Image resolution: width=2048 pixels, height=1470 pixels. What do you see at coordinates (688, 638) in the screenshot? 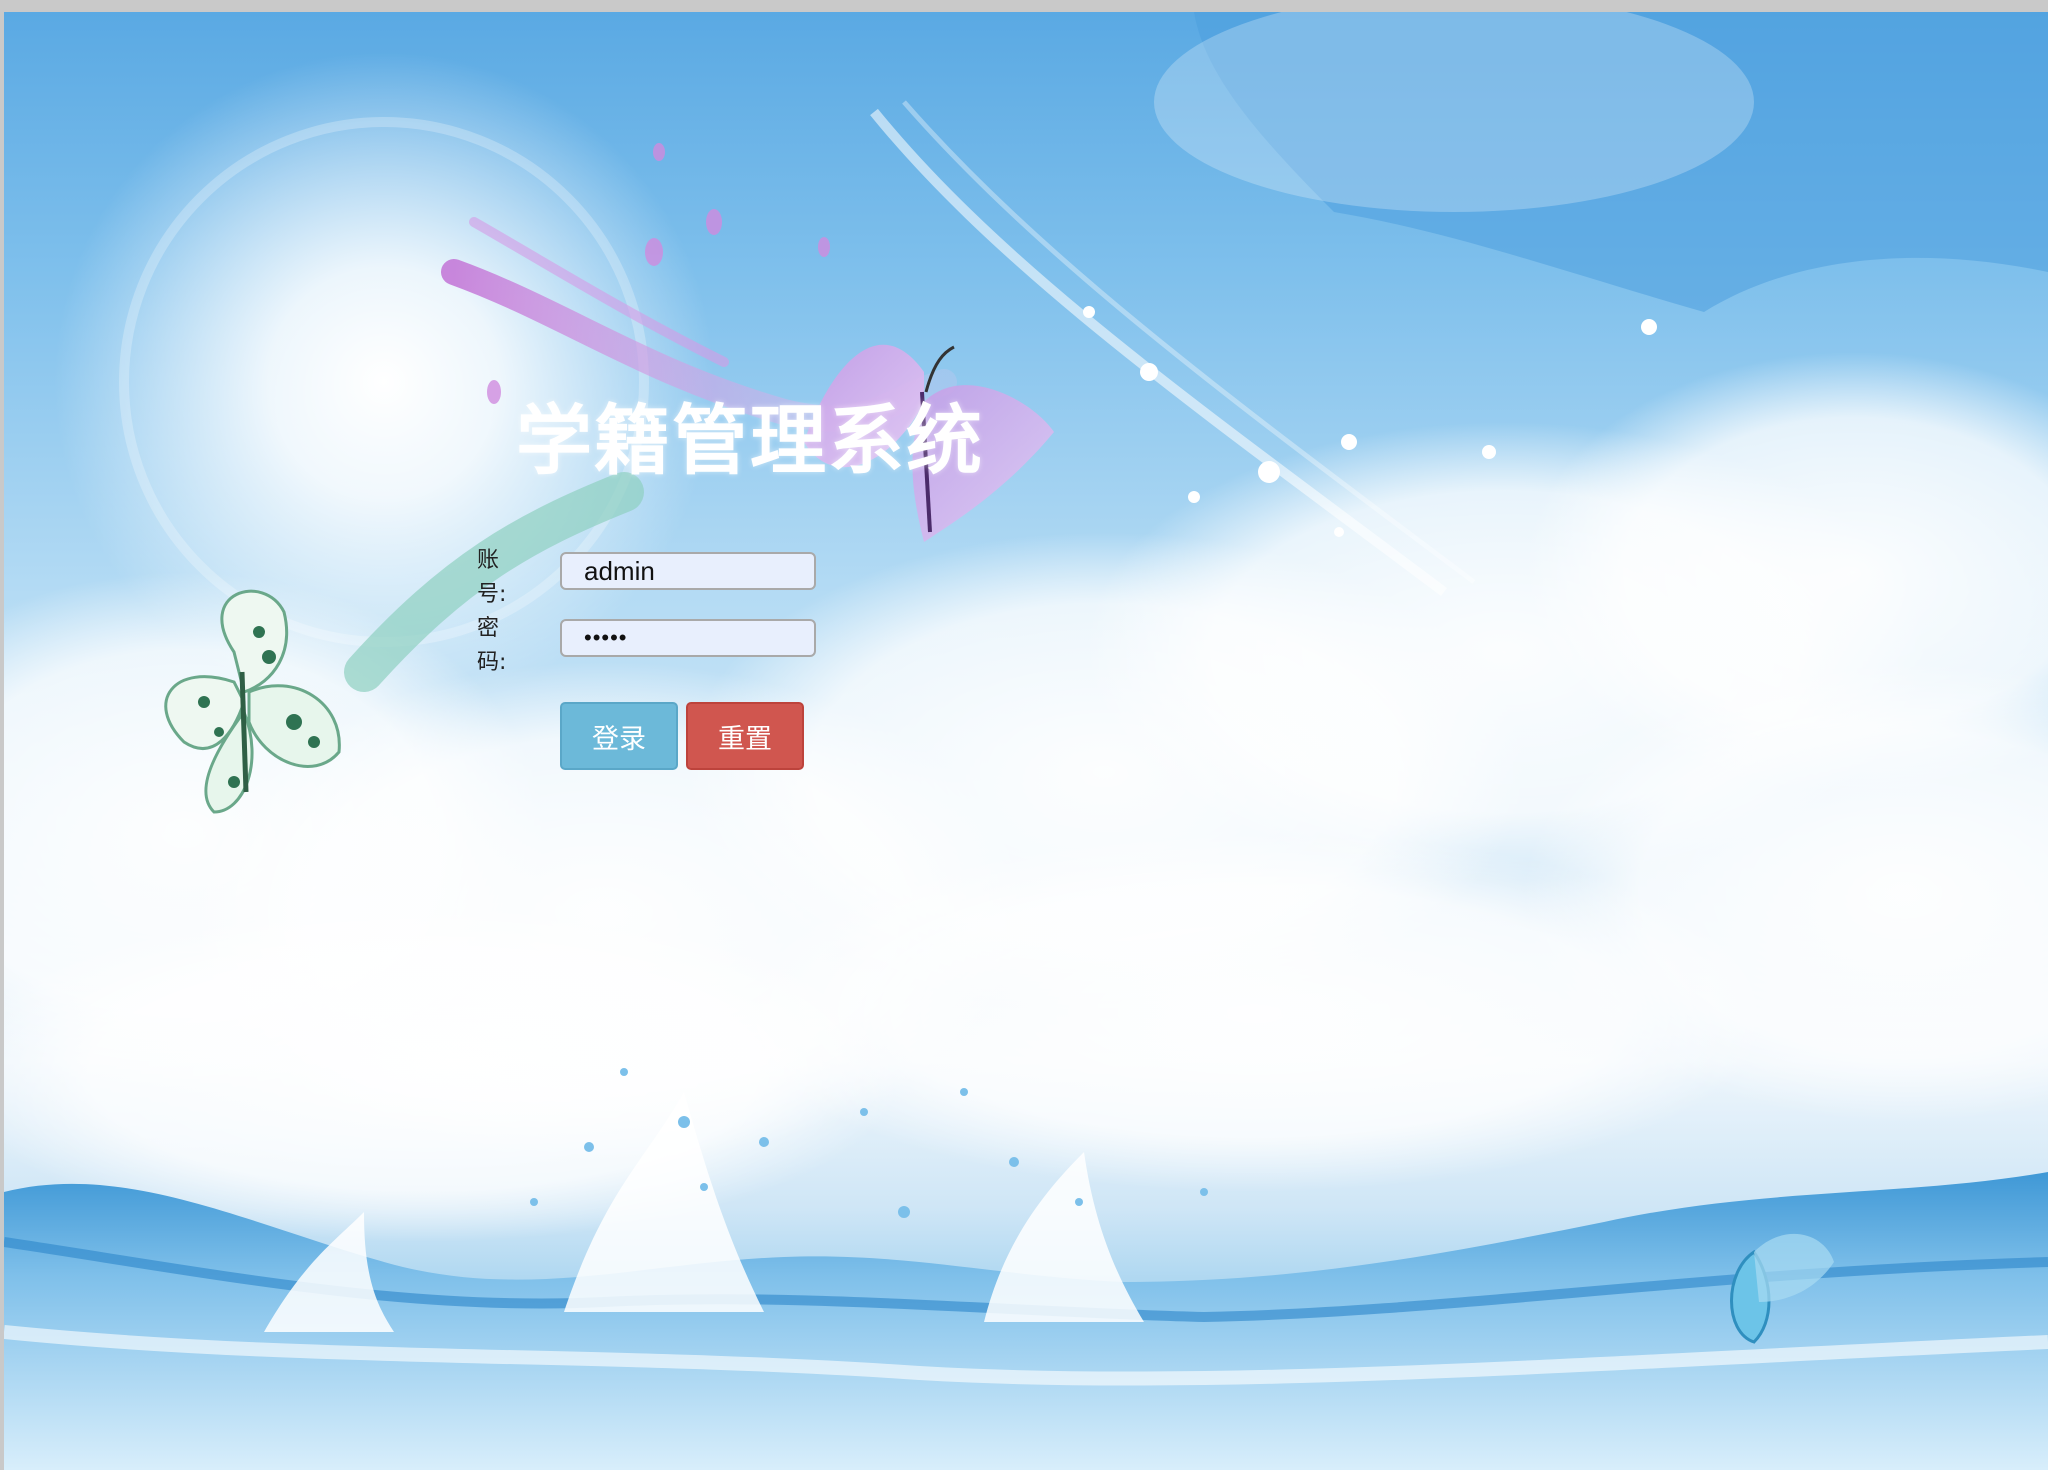
I see `password-input` at bounding box center [688, 638].